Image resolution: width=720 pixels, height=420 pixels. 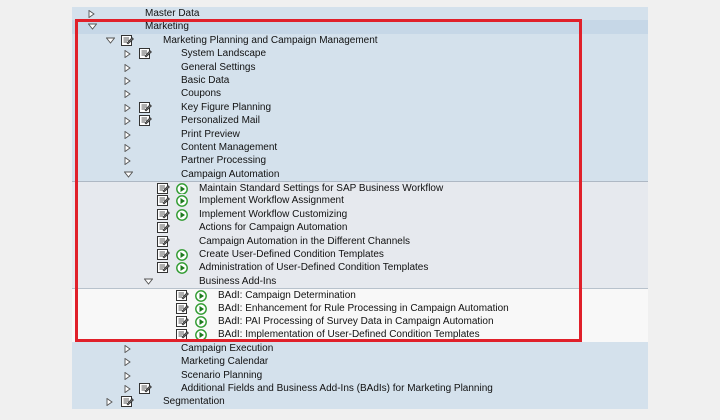 What do you see at coordinates (360, 14) in the screenshot?
I see `tree-node: Master Data` at bounding box center [360, 14].